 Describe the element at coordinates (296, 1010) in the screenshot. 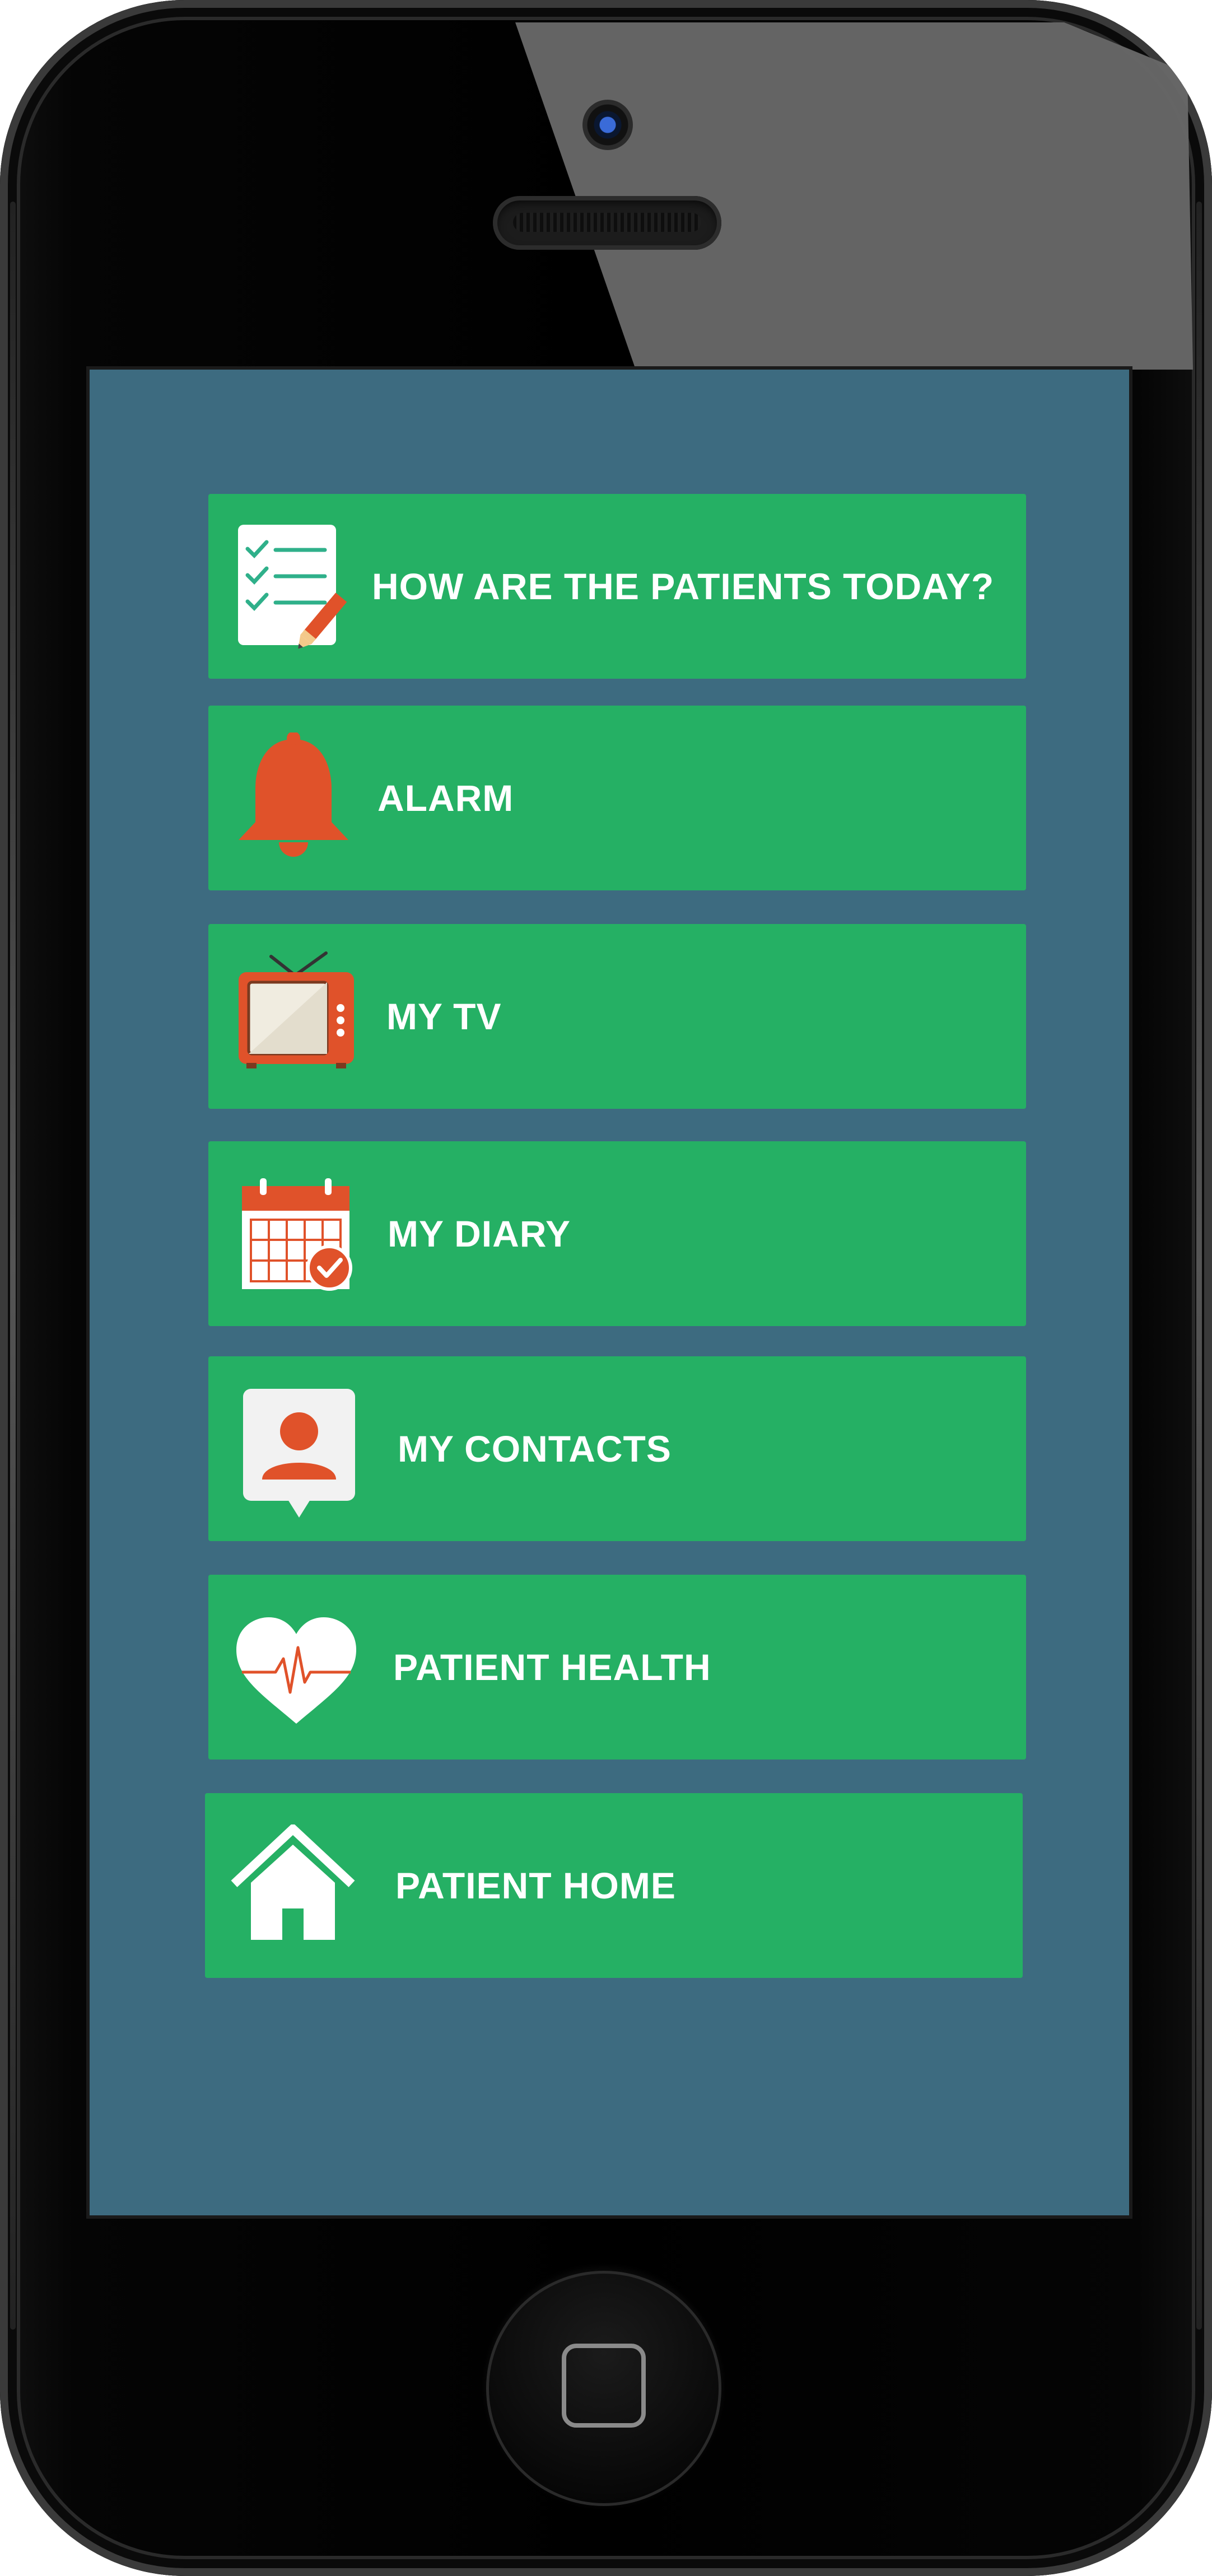

I see `tv-icon` at that location.